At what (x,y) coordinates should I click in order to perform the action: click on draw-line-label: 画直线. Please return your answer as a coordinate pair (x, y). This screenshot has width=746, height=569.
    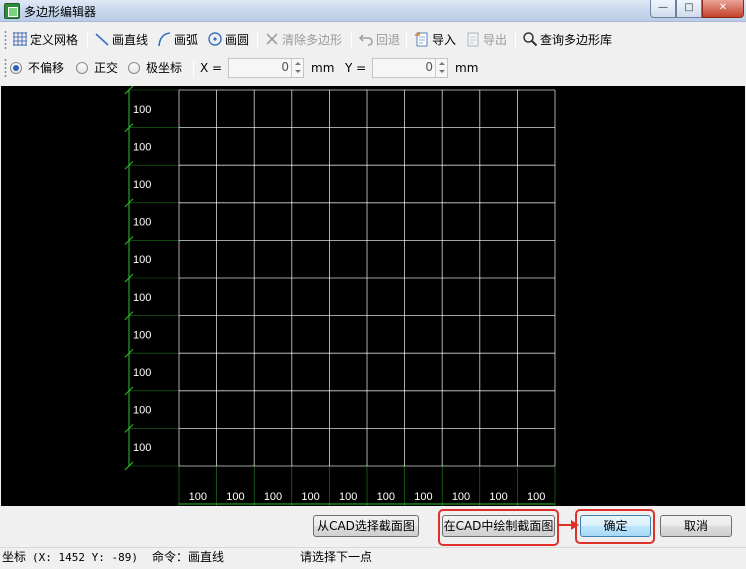
    Looking at the image, I should click on (130, 40).